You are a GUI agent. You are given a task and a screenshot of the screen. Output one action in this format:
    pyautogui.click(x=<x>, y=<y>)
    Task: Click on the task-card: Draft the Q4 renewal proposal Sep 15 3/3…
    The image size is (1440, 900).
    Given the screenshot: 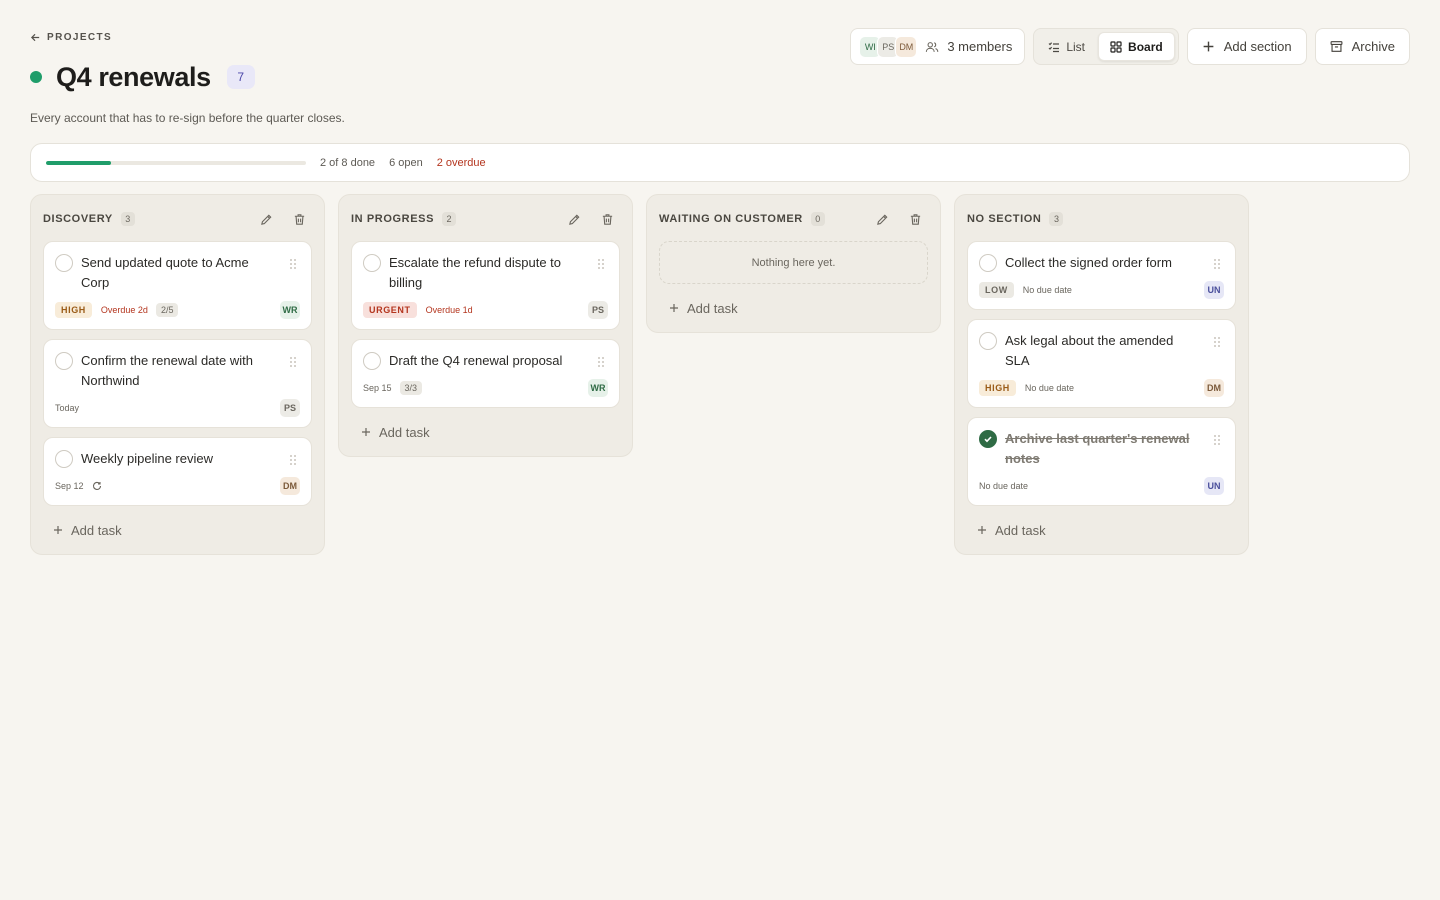 What is the action you would take?
    pyautogui.click(x=485, y=373)
    